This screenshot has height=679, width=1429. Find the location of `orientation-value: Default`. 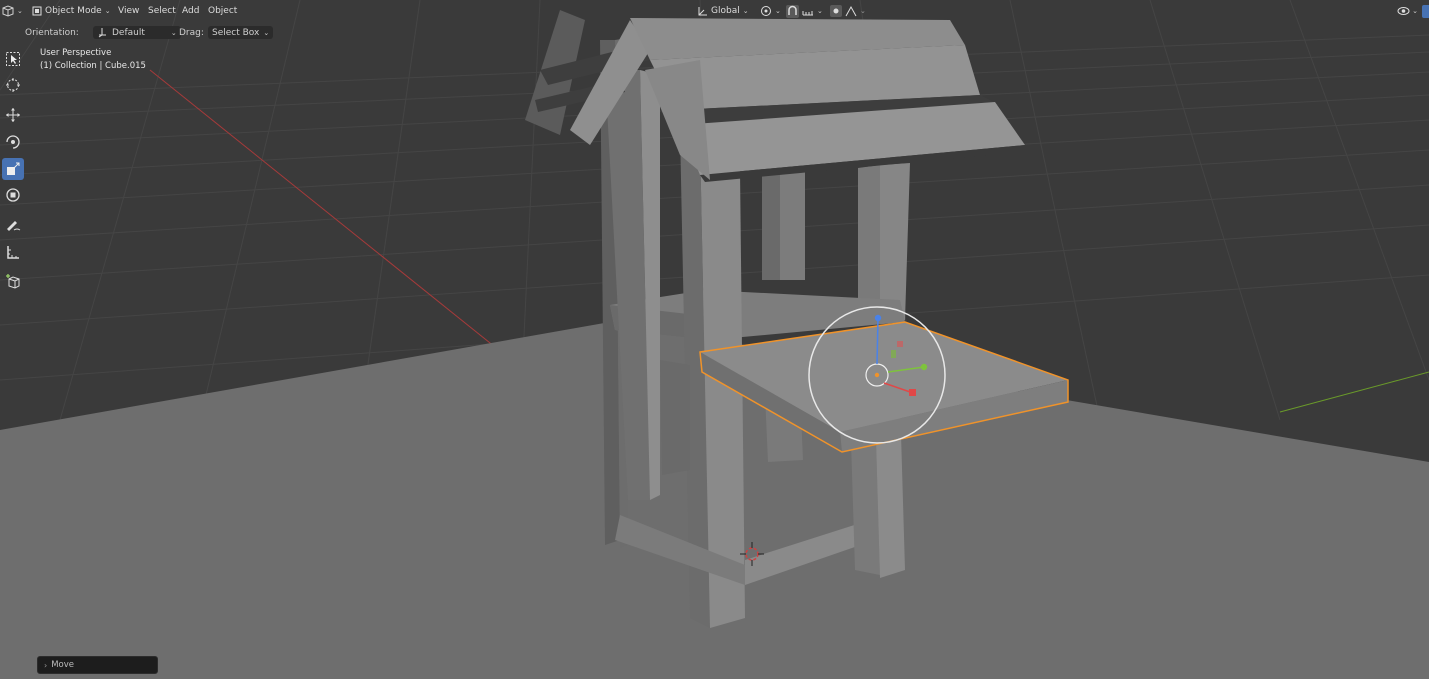

orientation-value: Default is located at coordinates (128, 32).